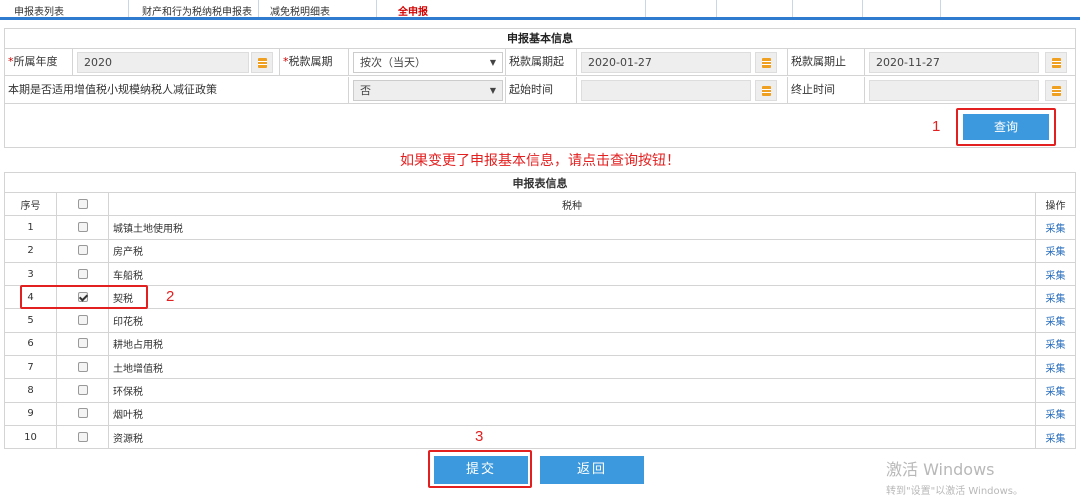 The width and height of the screenshot is (1080, 502). What do you see at coordinates (30, 344) in the screenshot?
I see `row-no: 6` at bounding box center [30, 344].